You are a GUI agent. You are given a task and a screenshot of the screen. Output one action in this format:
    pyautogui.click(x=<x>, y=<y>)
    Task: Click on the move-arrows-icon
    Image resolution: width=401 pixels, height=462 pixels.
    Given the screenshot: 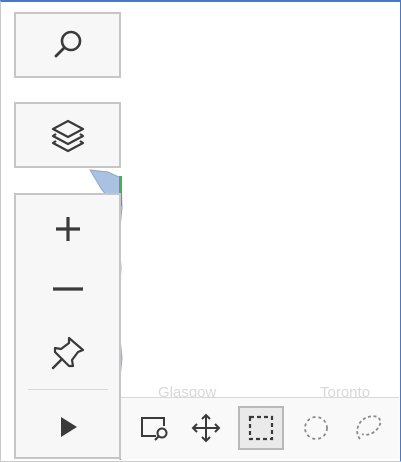 What is the action you would take?
    pyautogui.click(x=206, y=428)
    